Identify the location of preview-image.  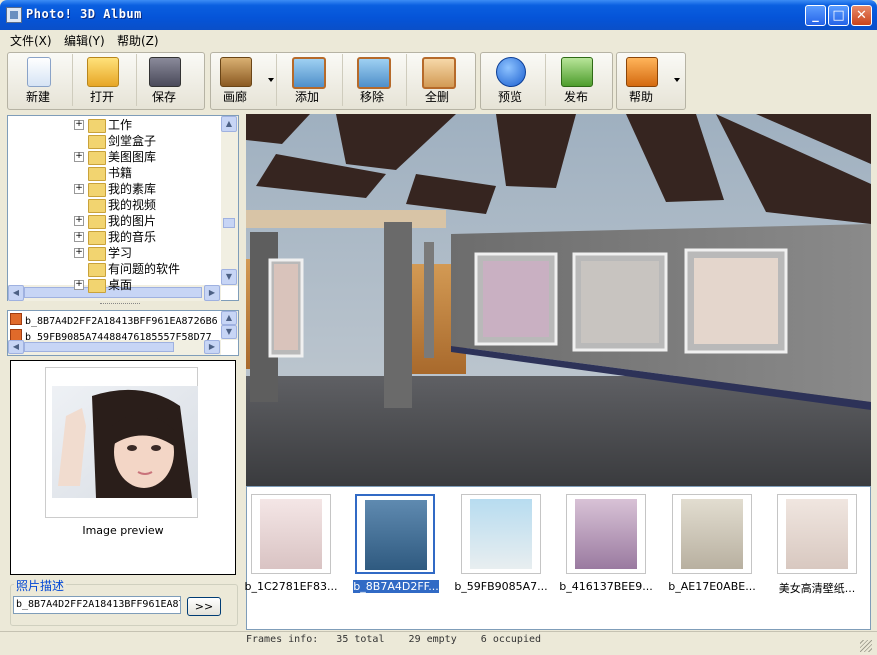
(125, 442).